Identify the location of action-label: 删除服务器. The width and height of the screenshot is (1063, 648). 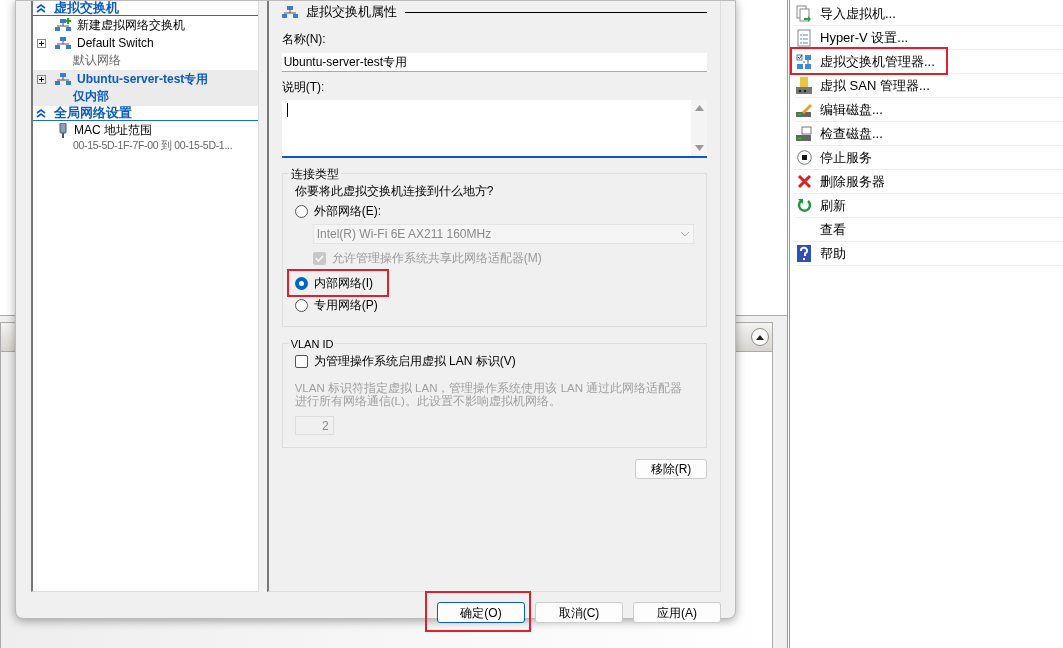
(852, 181).